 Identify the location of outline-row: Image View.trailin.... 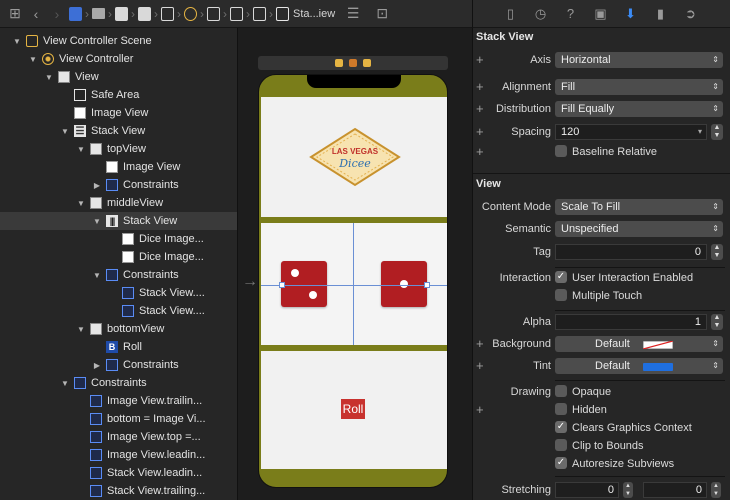
(118, 401).